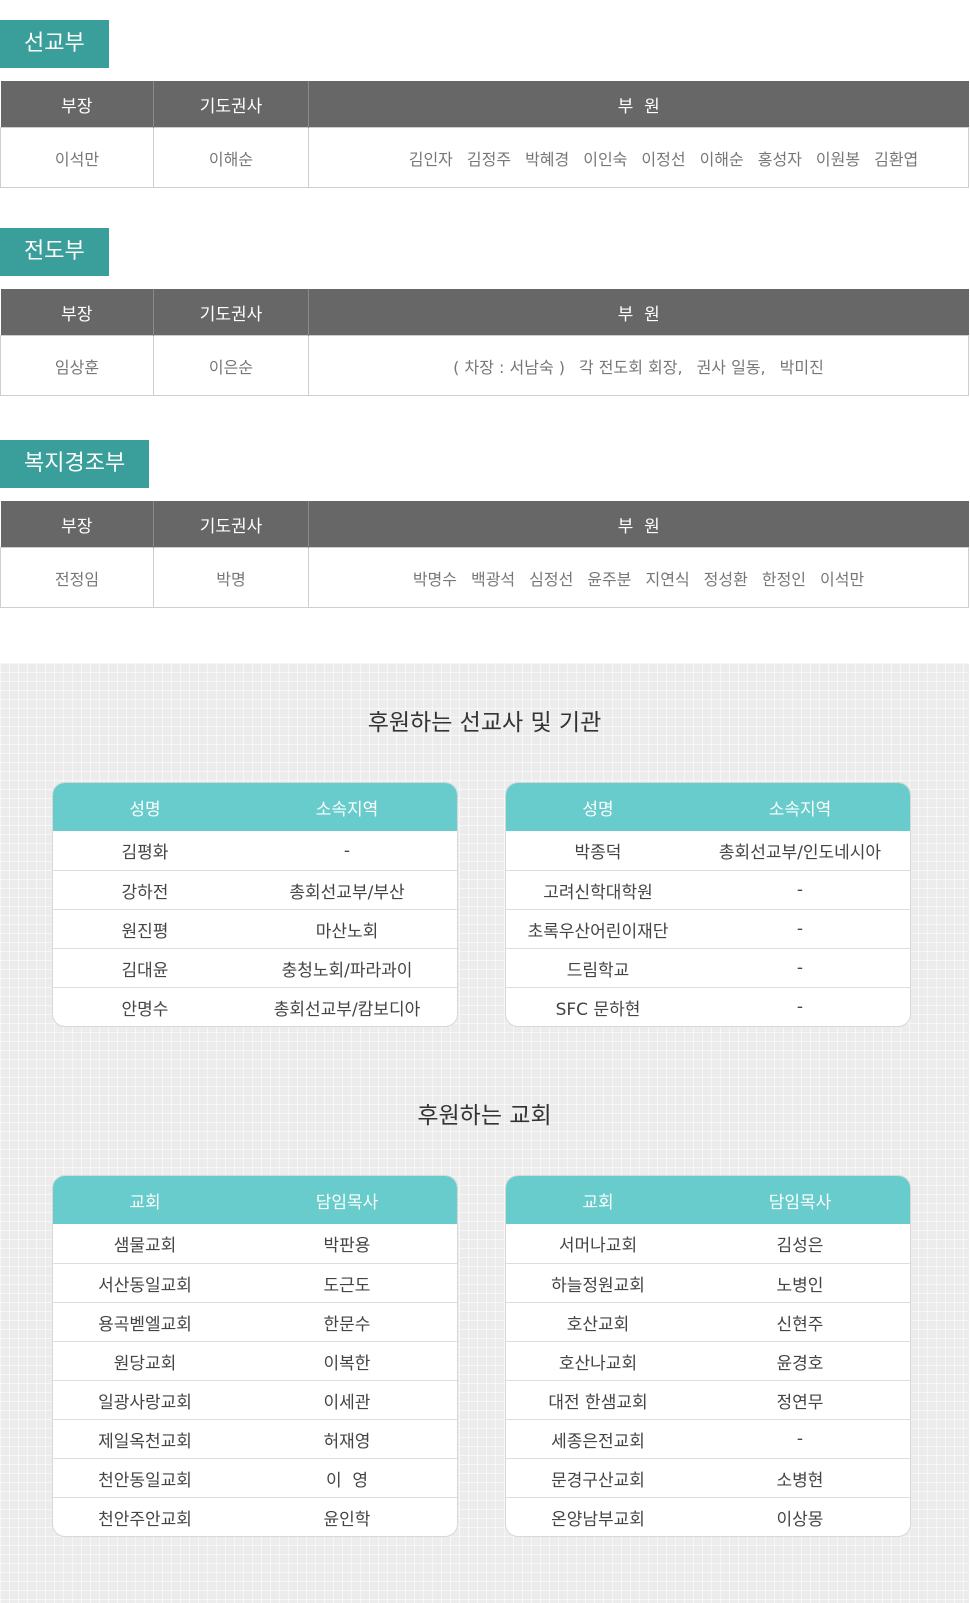  I want to click on member-name: 이원봉, so click(838, 159).